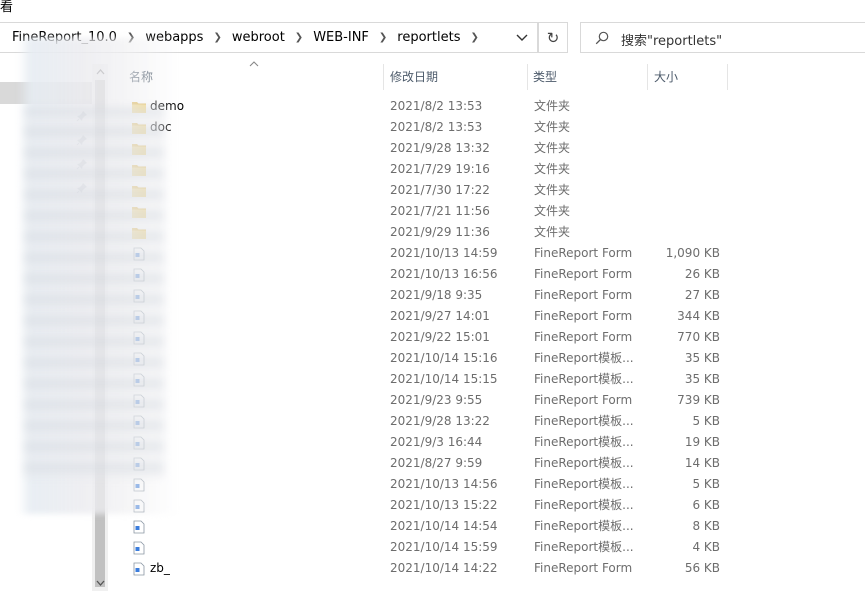 This screenshot has height=591, width=865. What do you see at coordinates (444, 358) in the screenshot?
I see `file-date: 2021/10/14 15:16` at bounding box center [444, 358].